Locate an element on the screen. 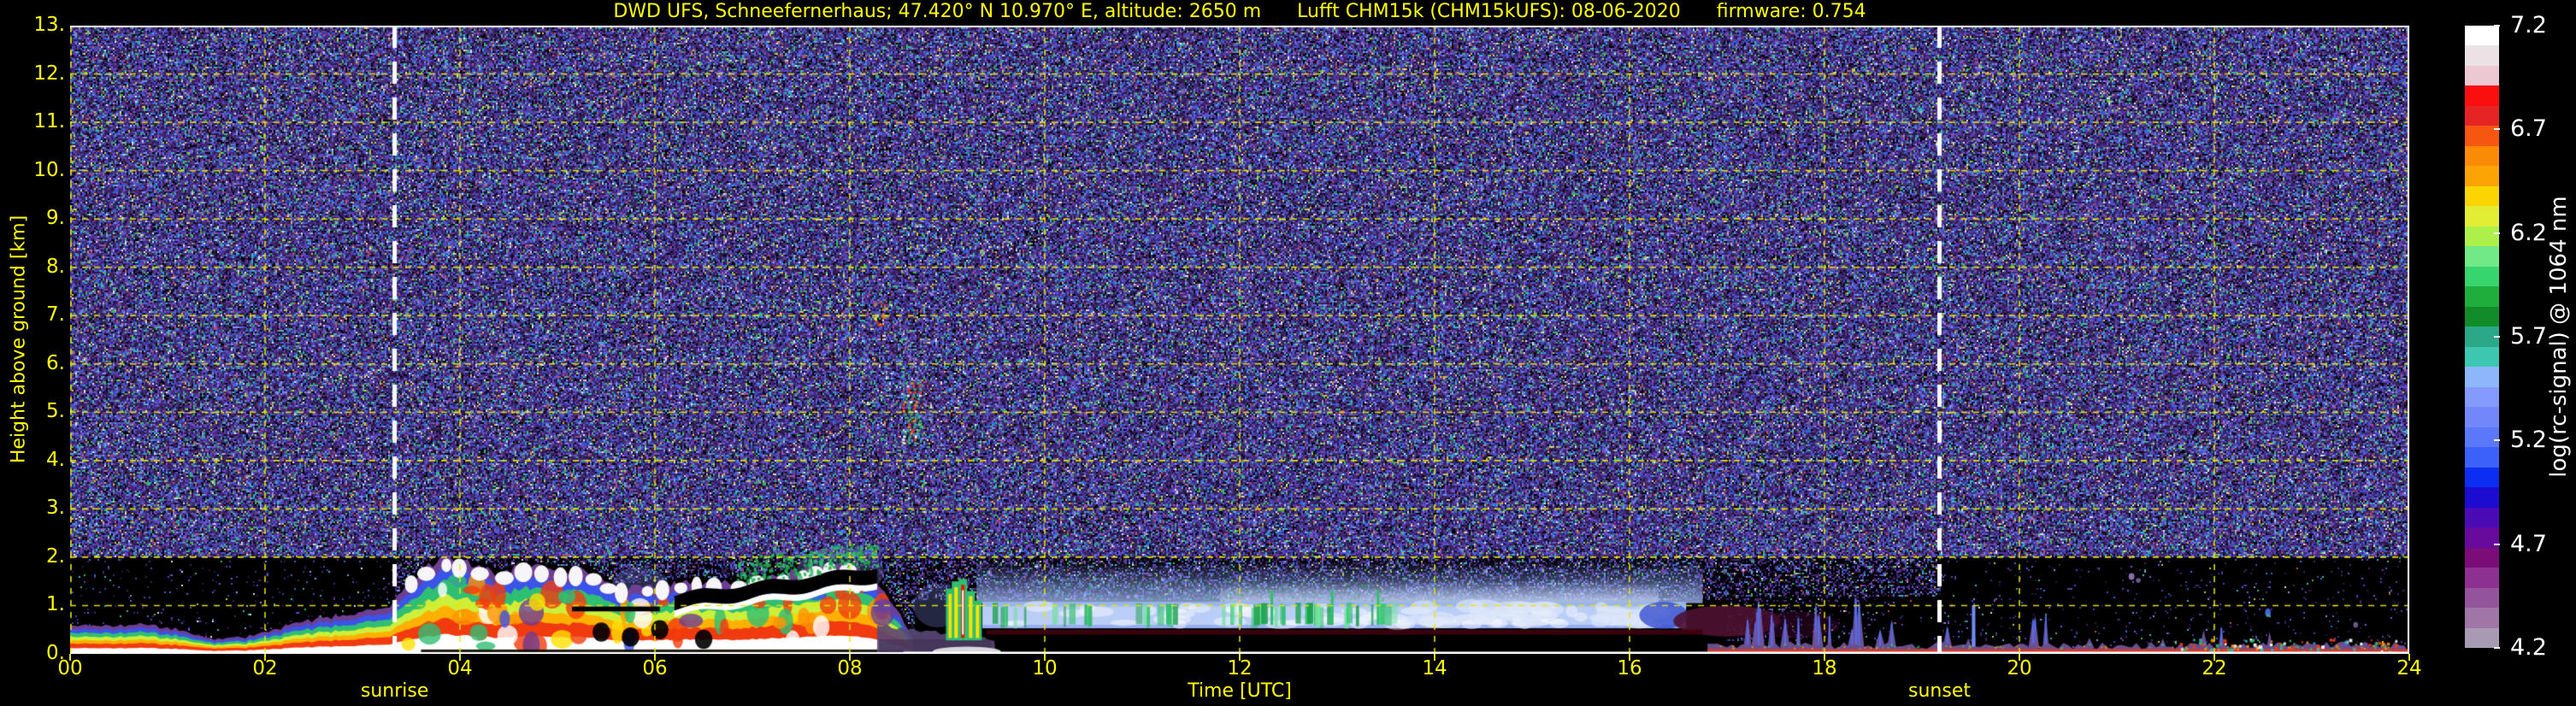 The height and width of the screenshot is (706, 2576). title-firmware: firmware: 0.754 is located at coordinates (1791, 11).